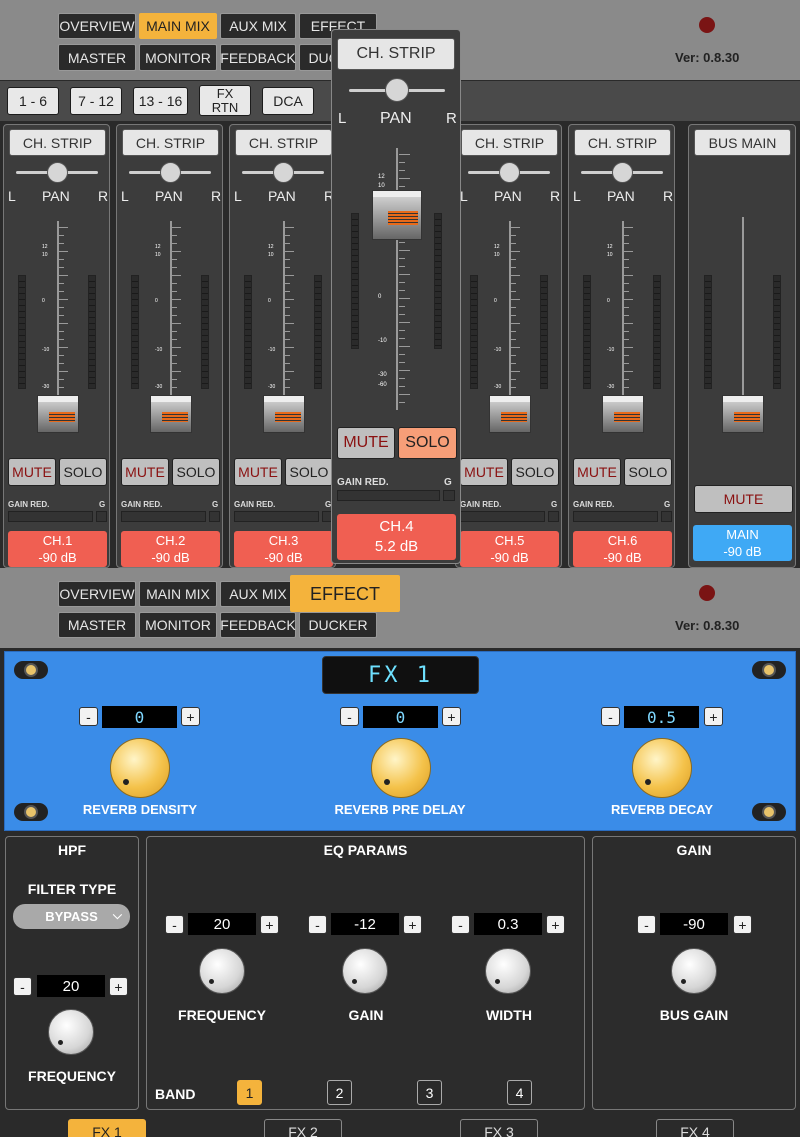  Describe the element at coordinates (57, 549) in the screenshot. I see `channel-name-badge: CH.1 -90 dB` at that location.